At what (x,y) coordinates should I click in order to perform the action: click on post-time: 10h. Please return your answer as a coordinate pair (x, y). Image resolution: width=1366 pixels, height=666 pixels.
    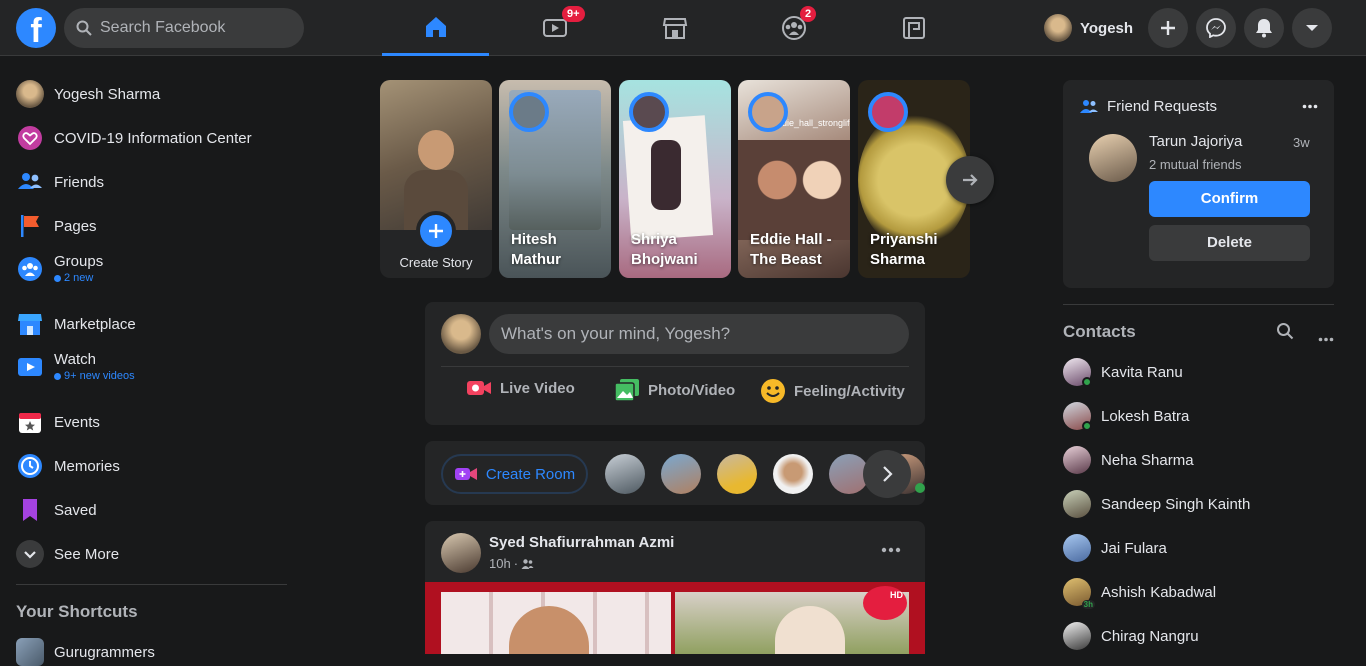
    Looking at the image, I should click on (500, 563).